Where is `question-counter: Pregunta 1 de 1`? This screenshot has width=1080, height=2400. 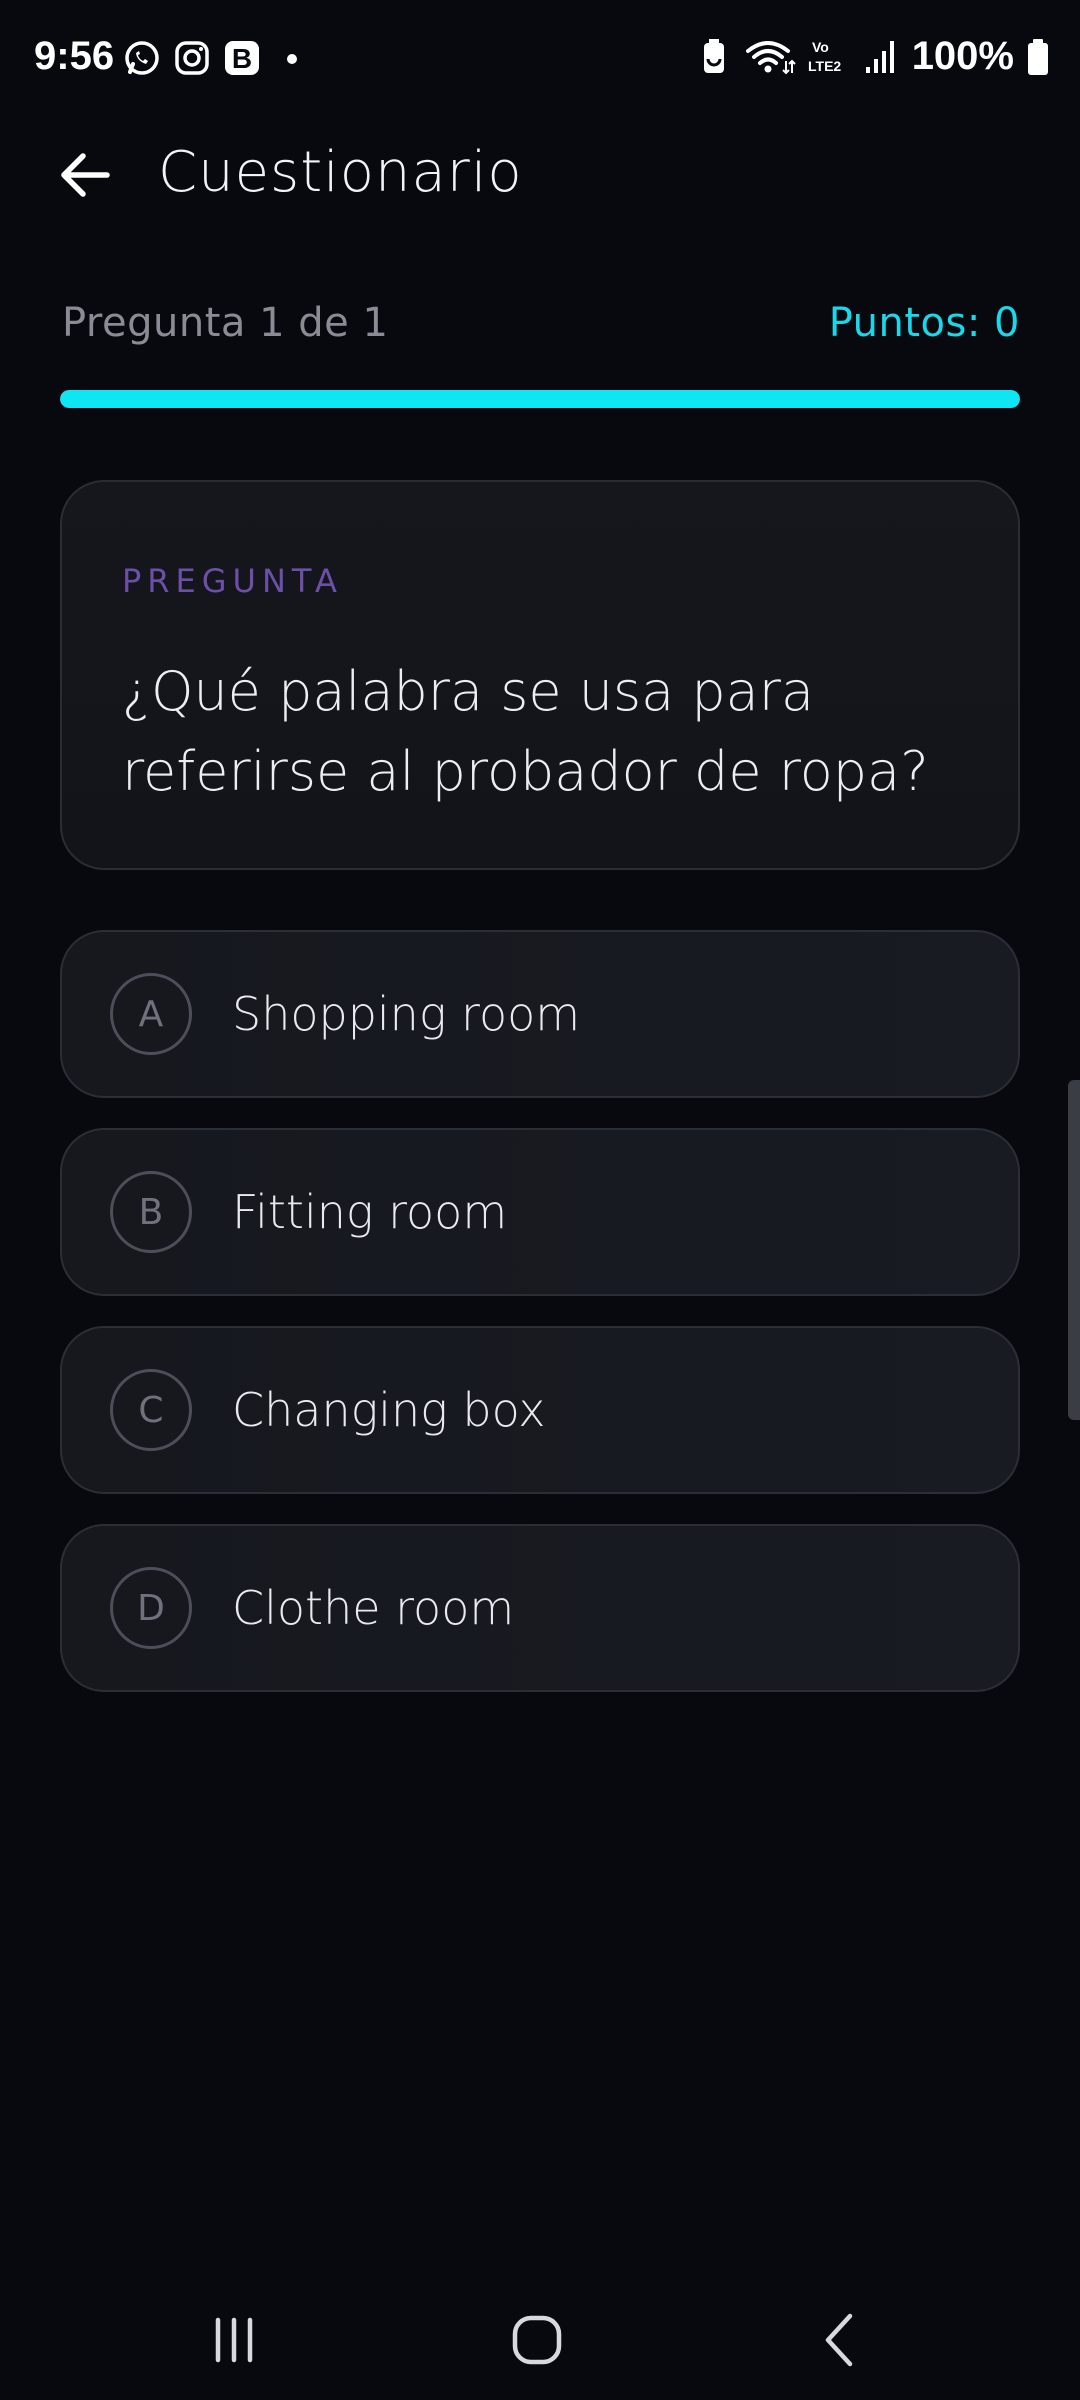
question-counter: Pregunta 1 de 1 is located at coordinates (225, 323).